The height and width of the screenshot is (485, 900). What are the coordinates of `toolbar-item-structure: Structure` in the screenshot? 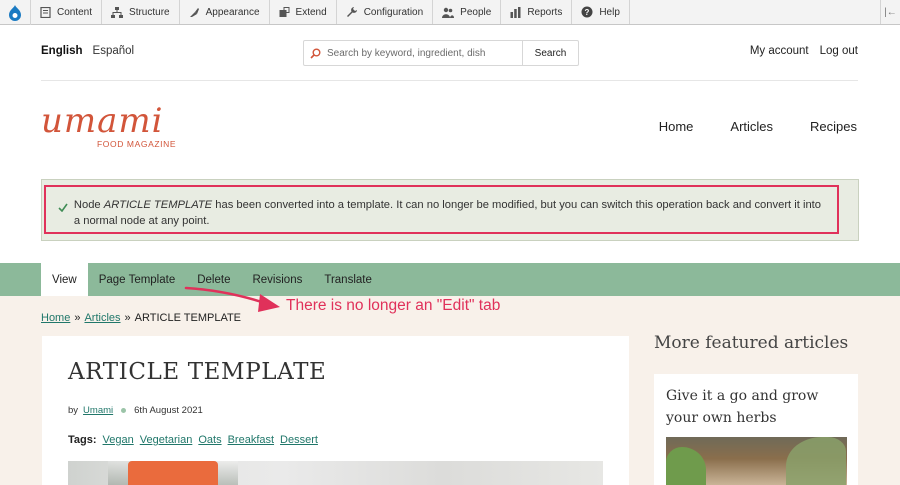 It's located at (141, 12).